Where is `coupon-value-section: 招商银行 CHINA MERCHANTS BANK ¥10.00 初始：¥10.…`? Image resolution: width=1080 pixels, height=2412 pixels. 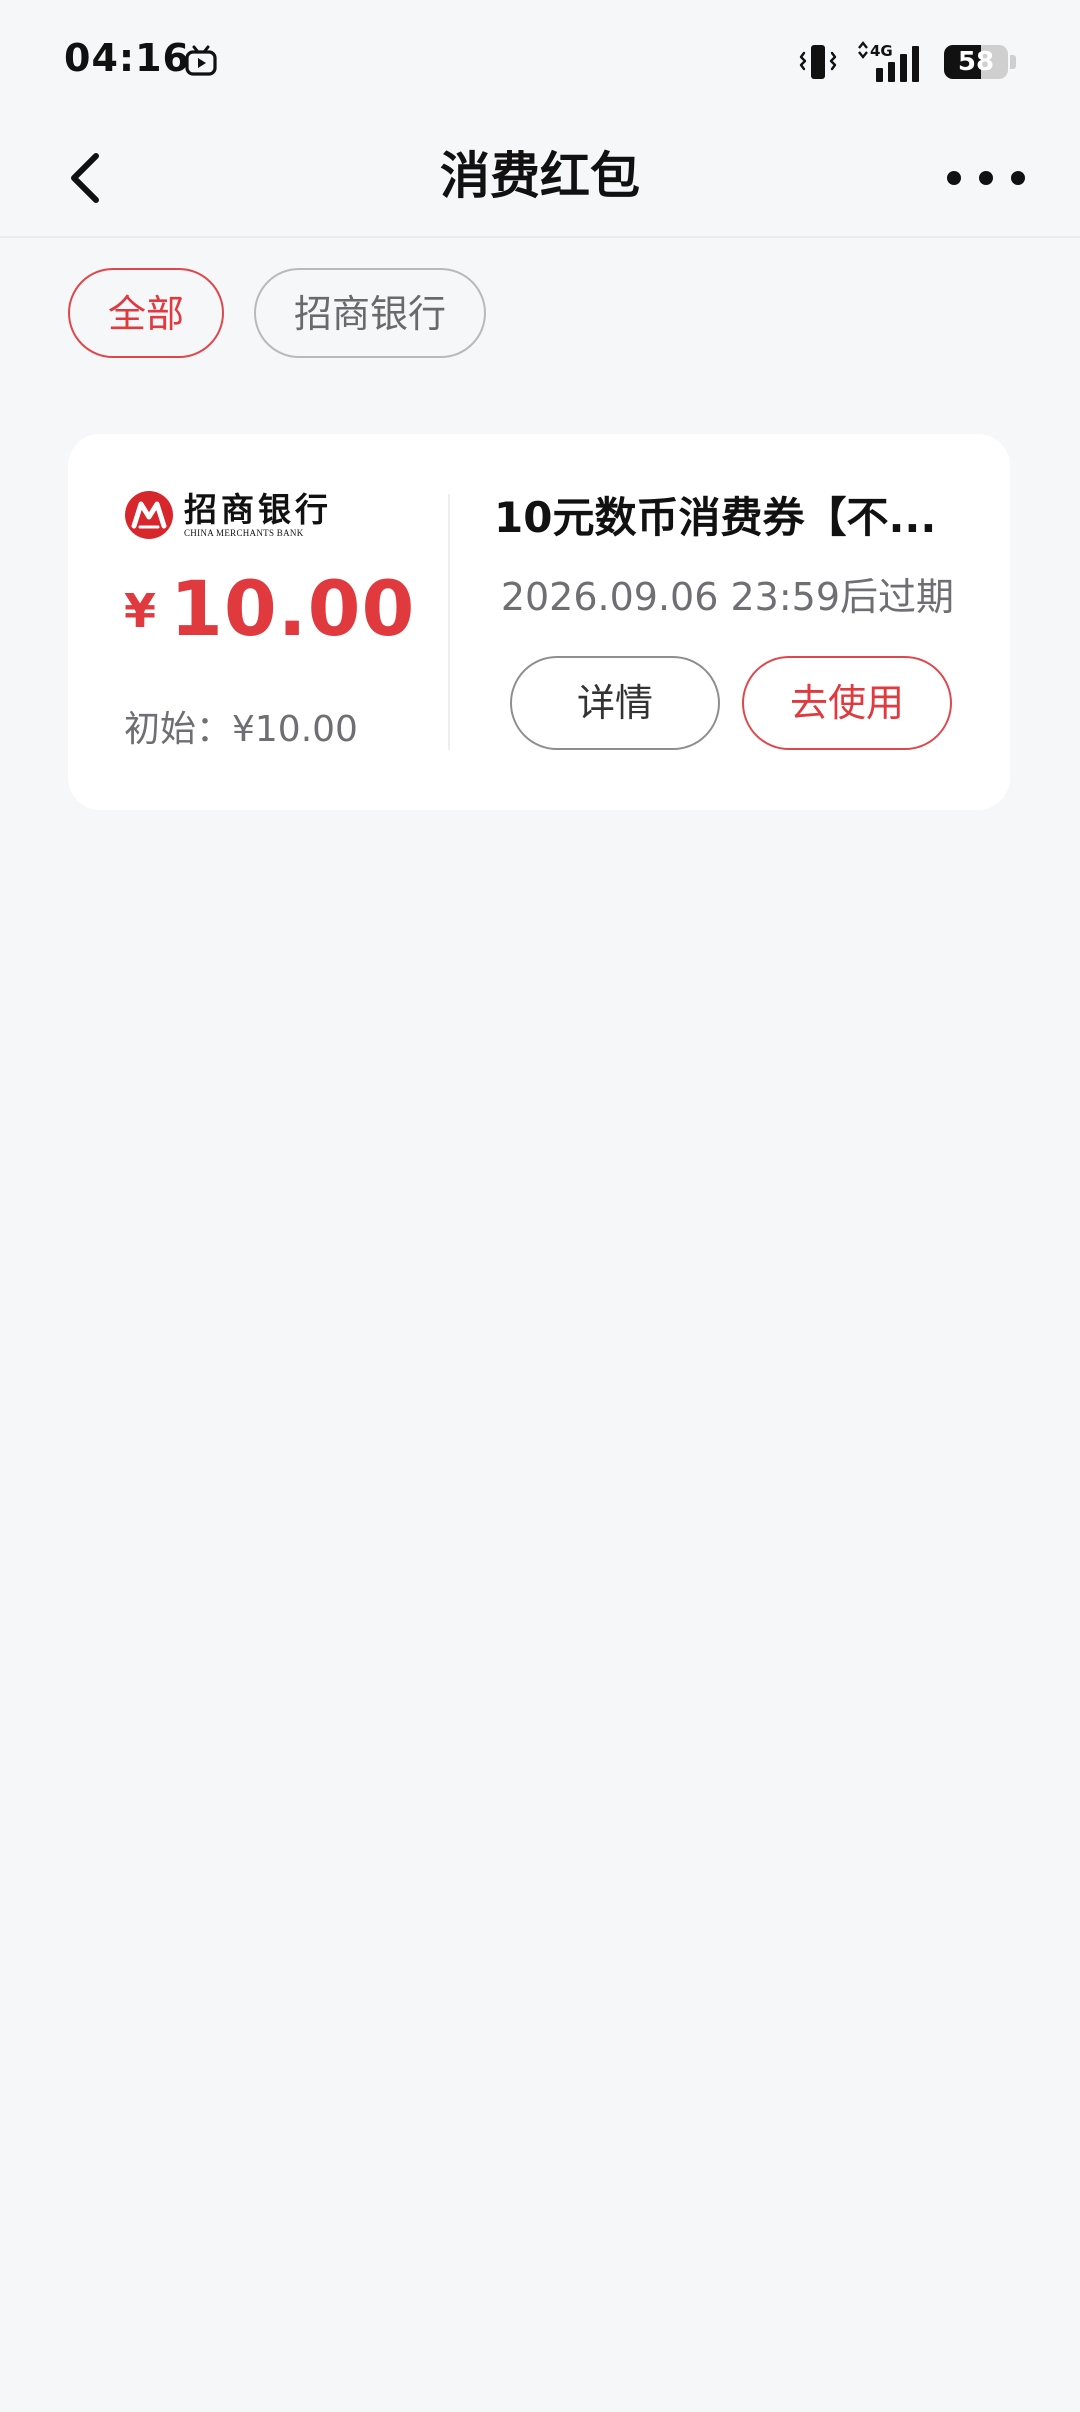 coupon-value-section: 招商银行 CHINA MERCHANTS BANK ¥10.00 初始：¥10.… is located at coordinates (259, 622).